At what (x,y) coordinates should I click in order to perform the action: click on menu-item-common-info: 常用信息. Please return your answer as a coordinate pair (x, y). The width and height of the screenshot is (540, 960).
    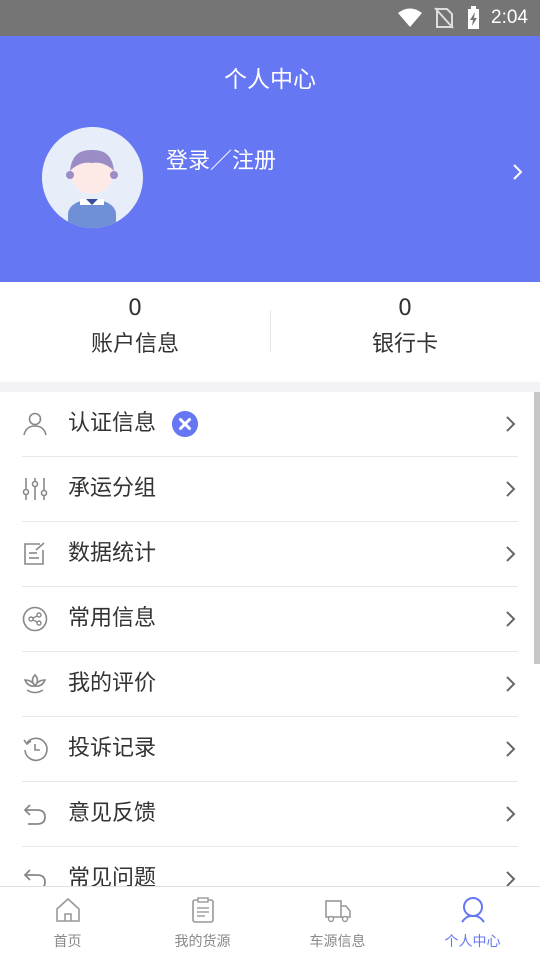
    Looking at the image, I should click on (270, 619).